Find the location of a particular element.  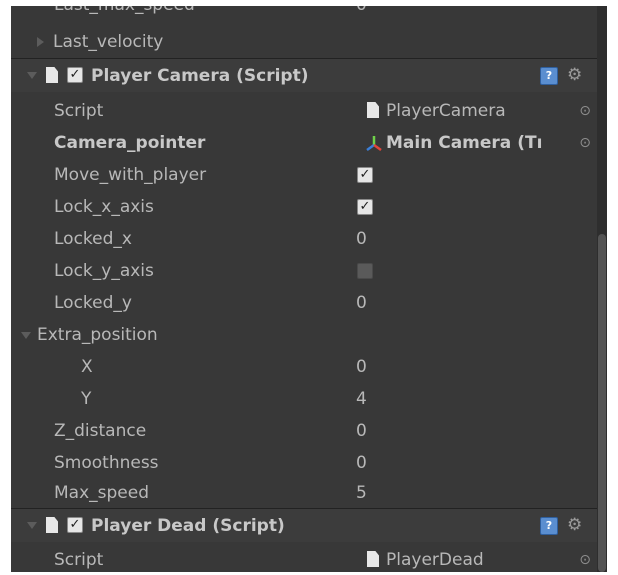

z-distance-input: 0 is located at coordinates (361, 431).